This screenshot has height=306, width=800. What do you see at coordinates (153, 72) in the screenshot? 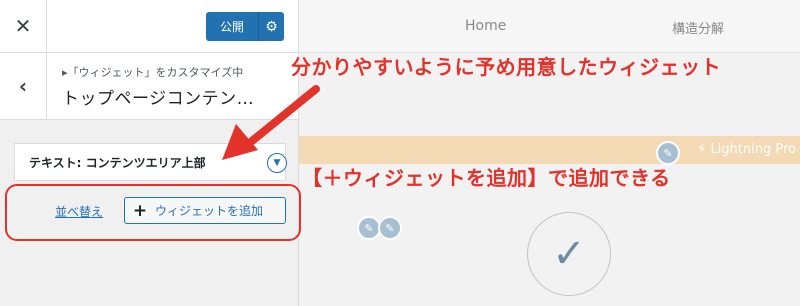
I see `breadcrumb: ▸「ウィジェット」をカスタマイズ中` at bounding box center [153, 72].